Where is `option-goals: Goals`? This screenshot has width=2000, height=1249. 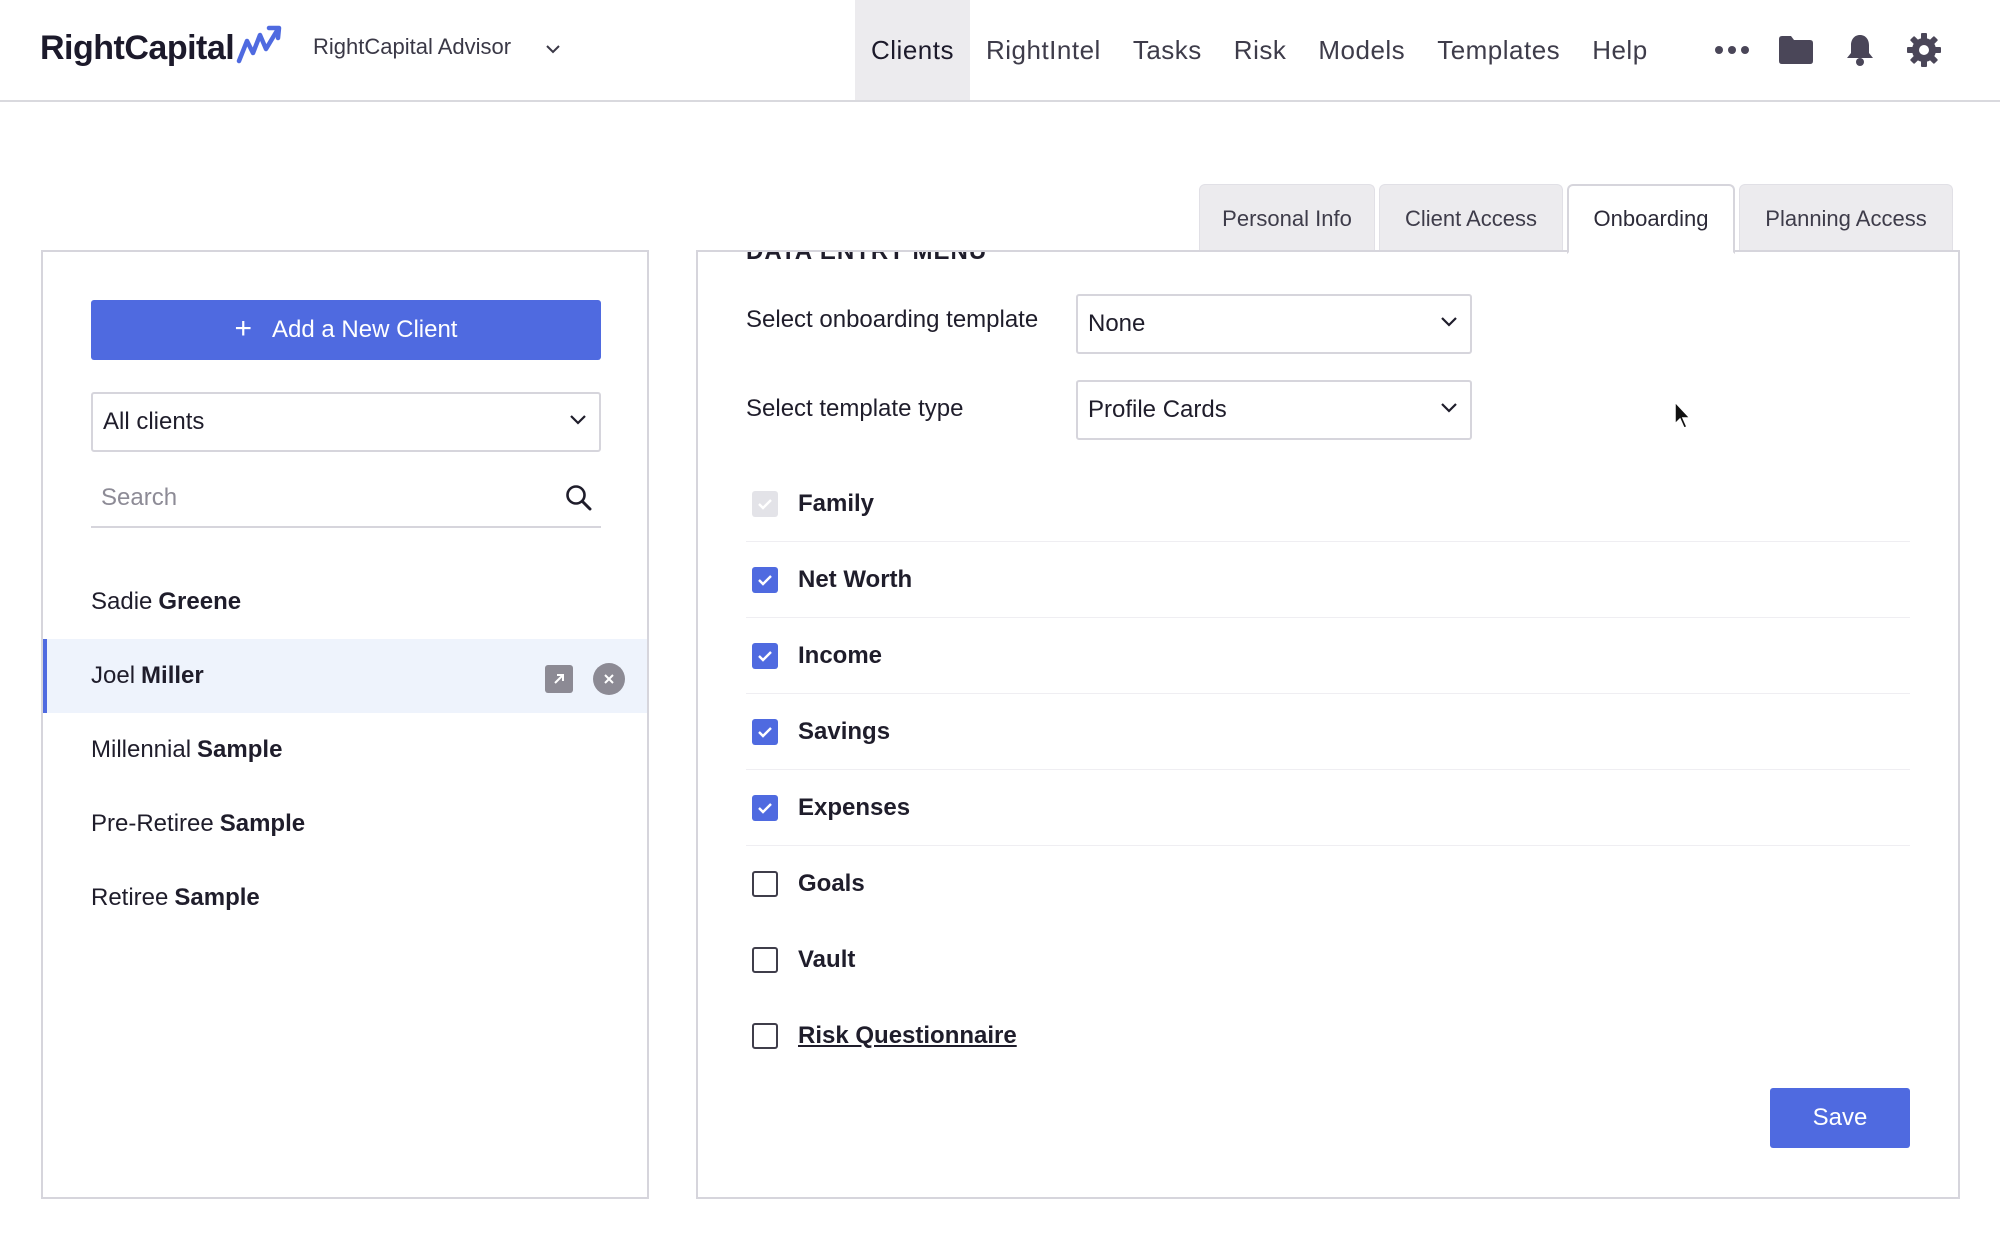 option-goals: Goals is located at coordinates (1328, 884).